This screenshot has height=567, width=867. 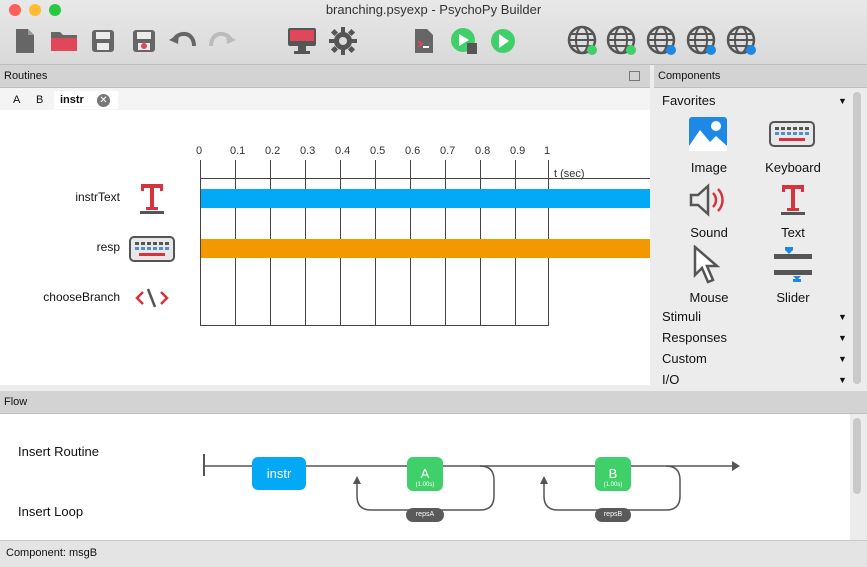 I want to click on globe-search-icon, so click(x=662, y=41).